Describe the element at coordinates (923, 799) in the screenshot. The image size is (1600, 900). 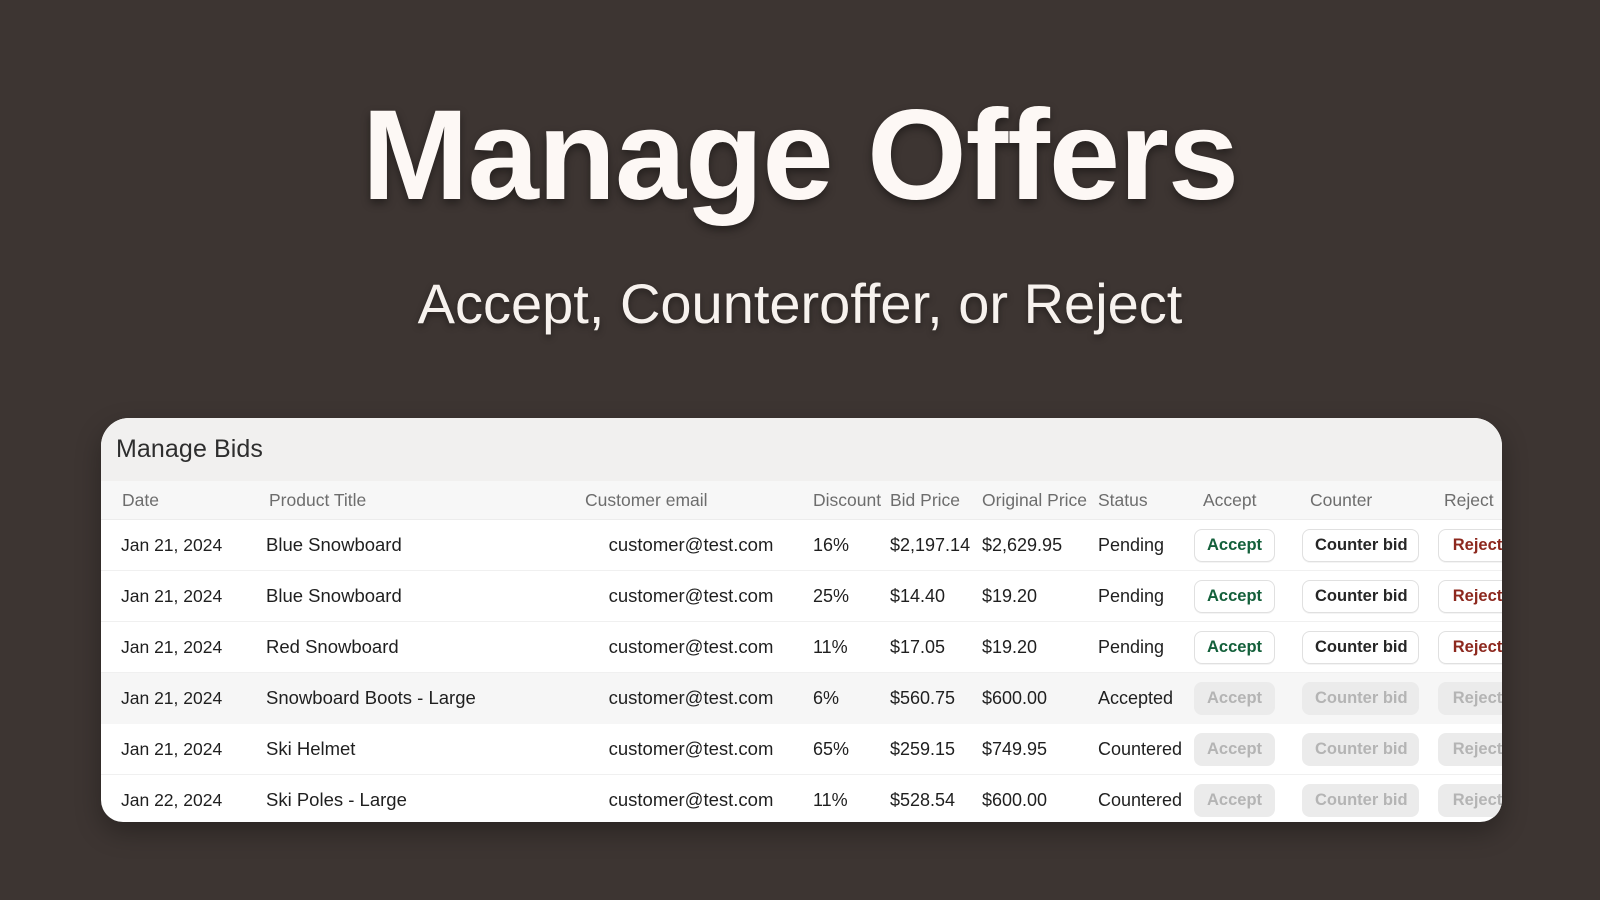
I see `bid-price: $528.54` at that location.